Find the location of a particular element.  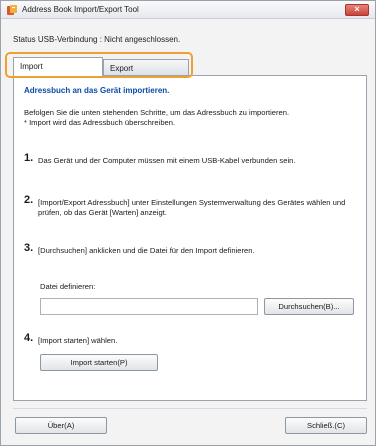

tab-import-label: Import is located at coordinates (31, 66).